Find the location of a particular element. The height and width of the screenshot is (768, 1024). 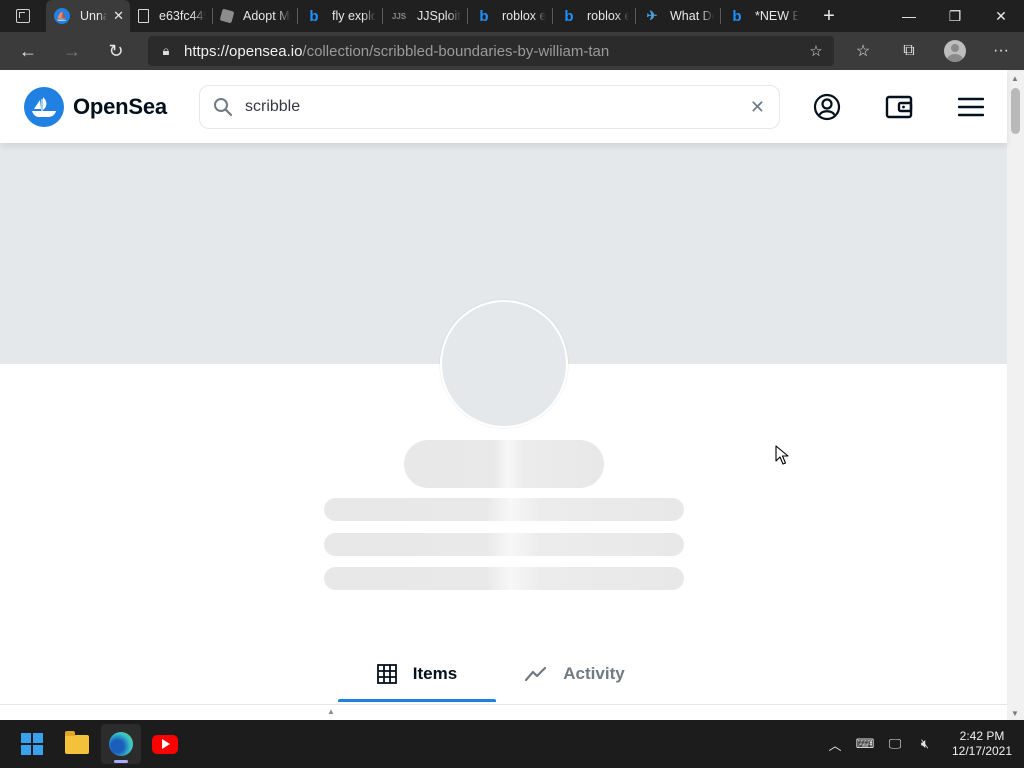

horizontal-scrollbar: ▲ is located at coordinates (503, 712).